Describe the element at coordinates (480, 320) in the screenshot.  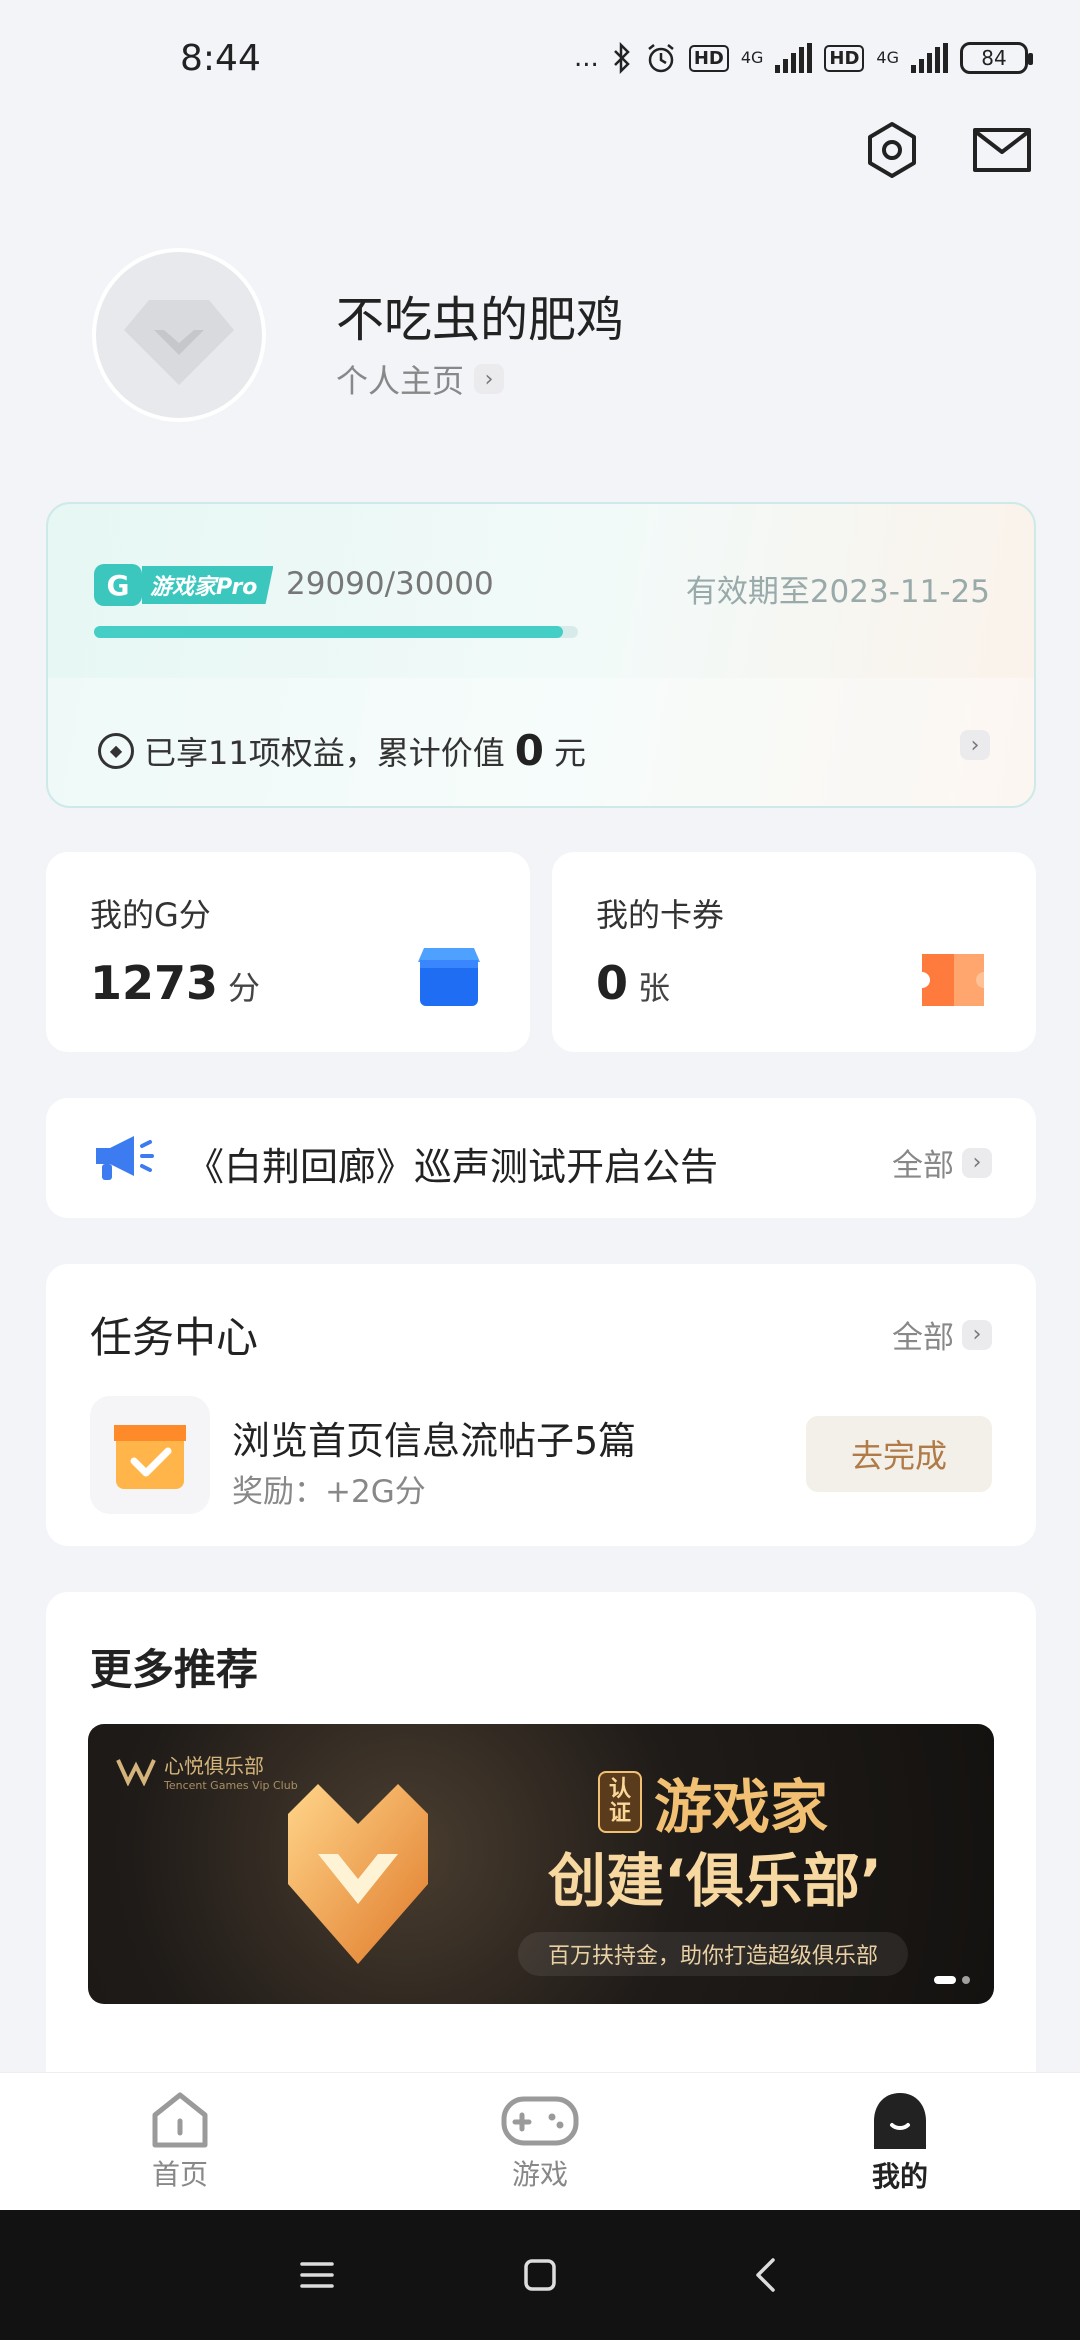
I see `username: 不吃虫的肥鸡` at that location.